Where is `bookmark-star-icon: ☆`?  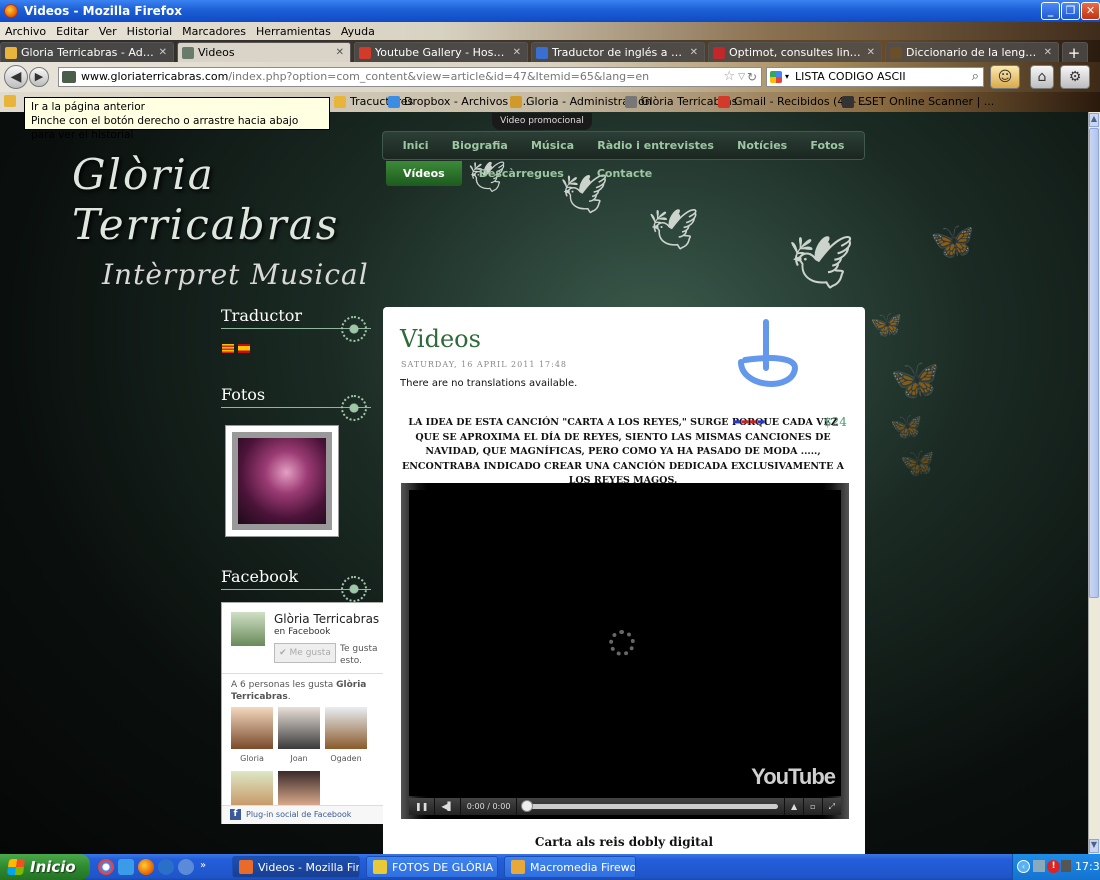
bookmark-star-icon: ☆ is located at coordinates (729, 77).